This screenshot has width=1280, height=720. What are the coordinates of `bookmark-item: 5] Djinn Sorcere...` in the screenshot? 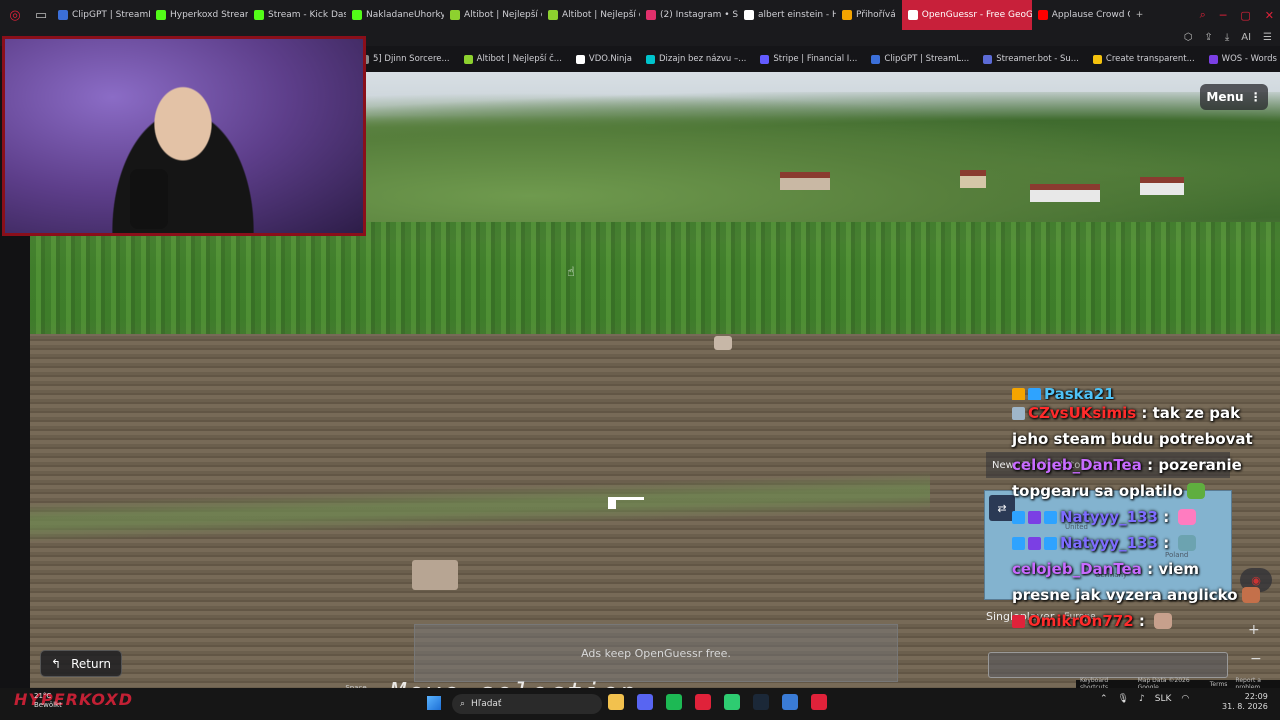 It's located at (405, 59).